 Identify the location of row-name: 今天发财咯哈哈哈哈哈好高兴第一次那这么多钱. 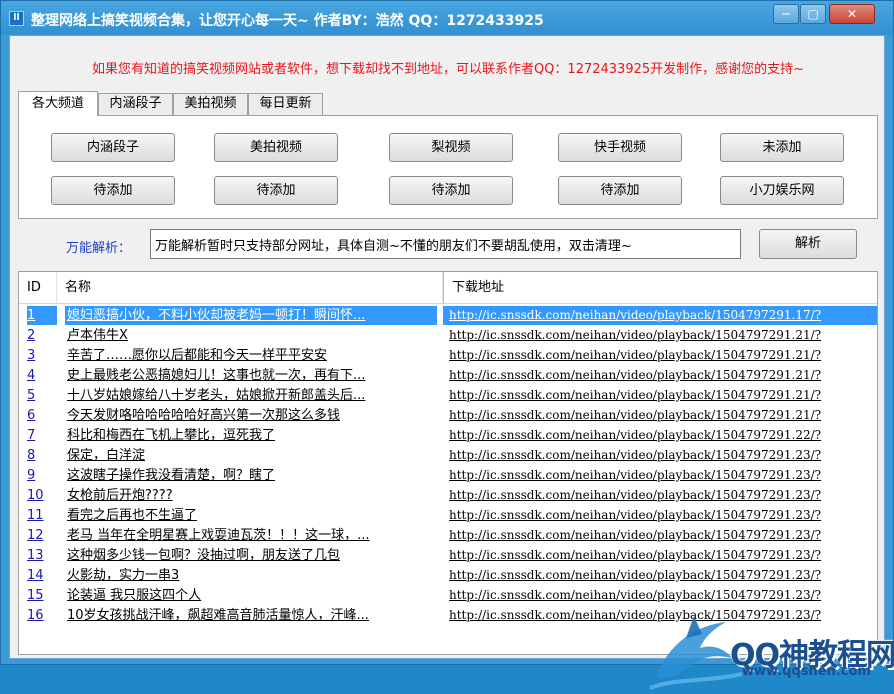
(204, 415).